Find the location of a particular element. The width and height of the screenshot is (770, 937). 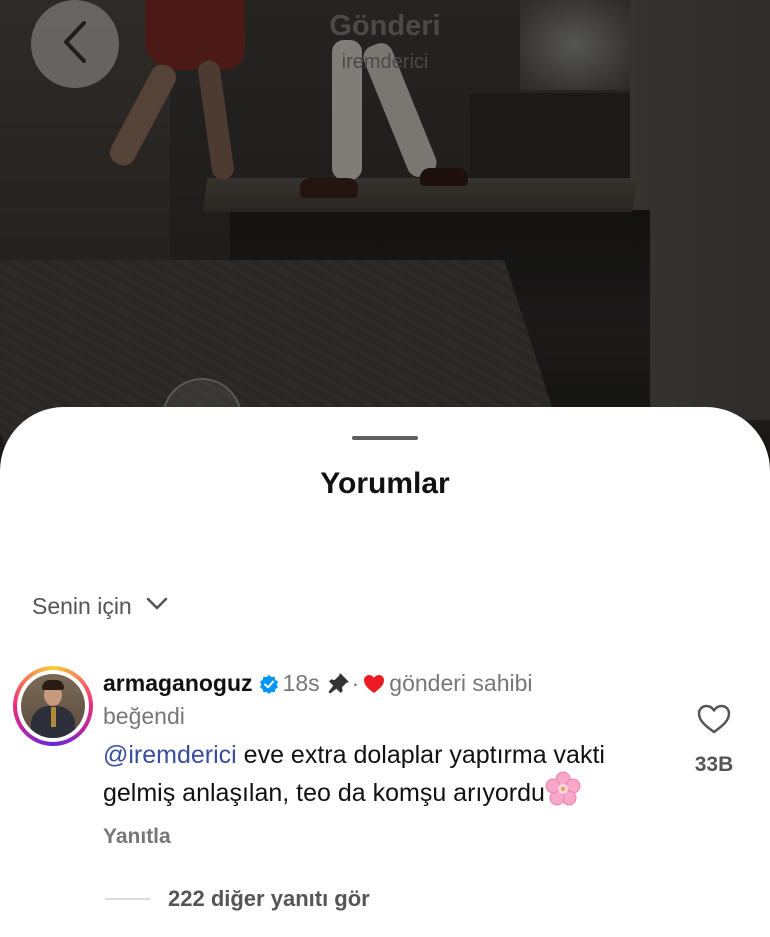

cherry-blossom-emoji is located at coordinates (563, 793).